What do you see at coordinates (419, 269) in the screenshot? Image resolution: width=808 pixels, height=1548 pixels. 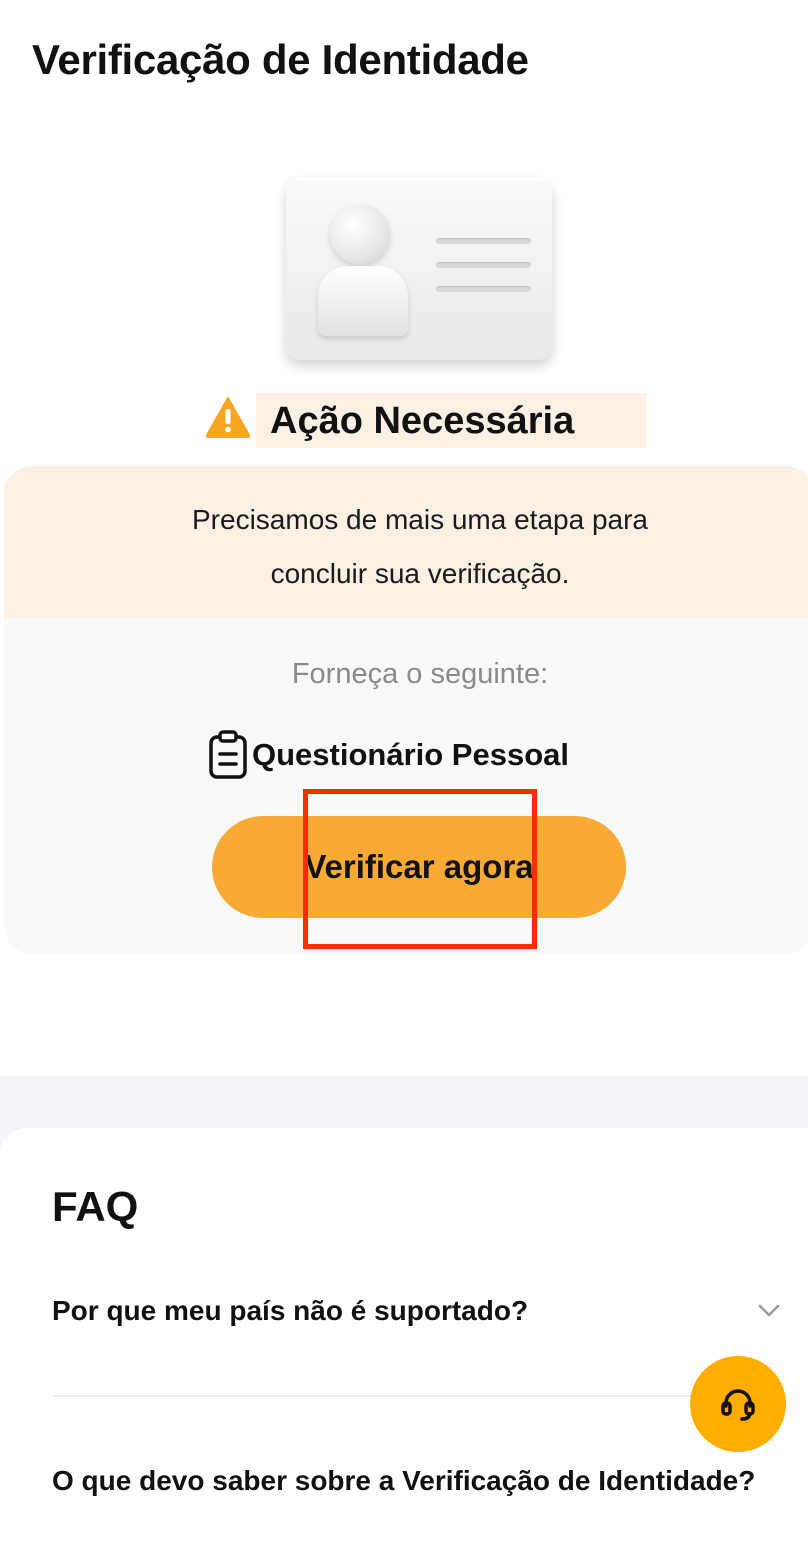 I see `id-card-icon` at bounding box center [419, 269].